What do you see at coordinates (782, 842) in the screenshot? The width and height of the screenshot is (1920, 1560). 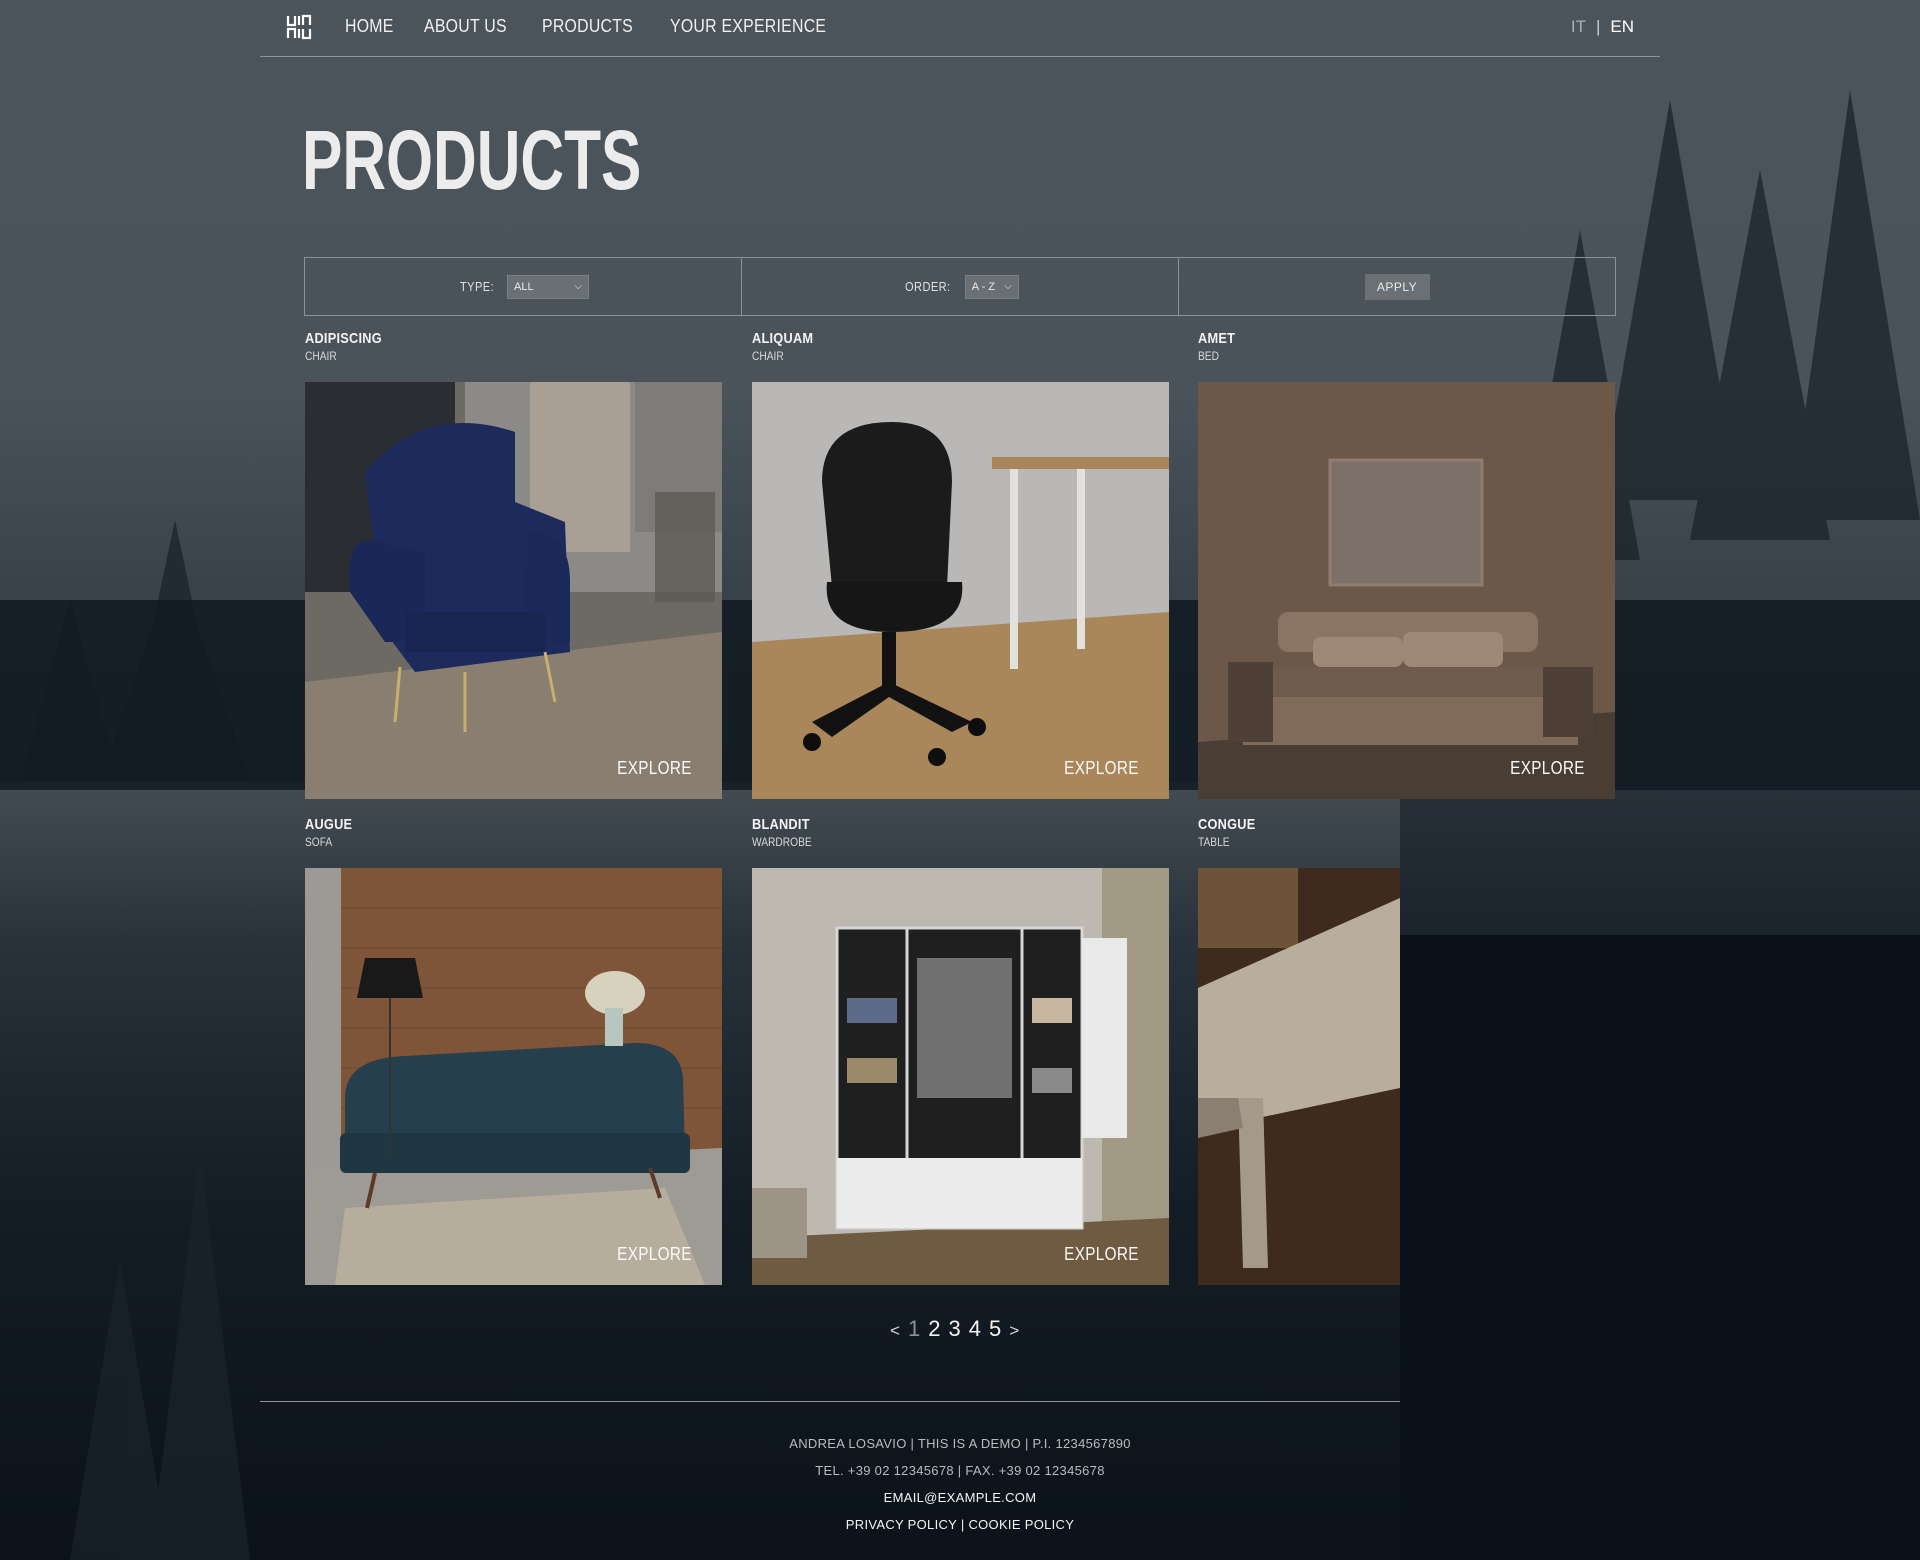 I see `product-type: WARDROBE` at bounding box center [782, 842].